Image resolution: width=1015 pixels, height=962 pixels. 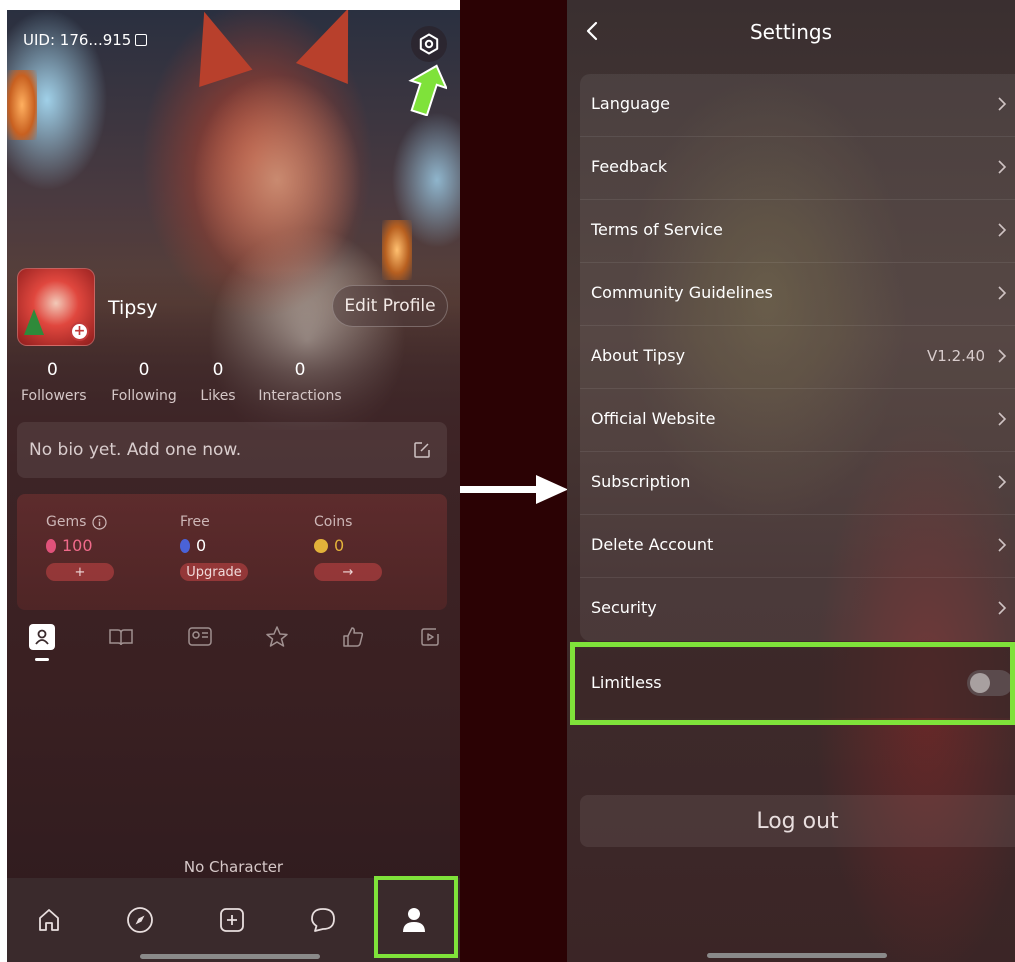 I want to click on stat-label: Following, so click(x=144, y=396).